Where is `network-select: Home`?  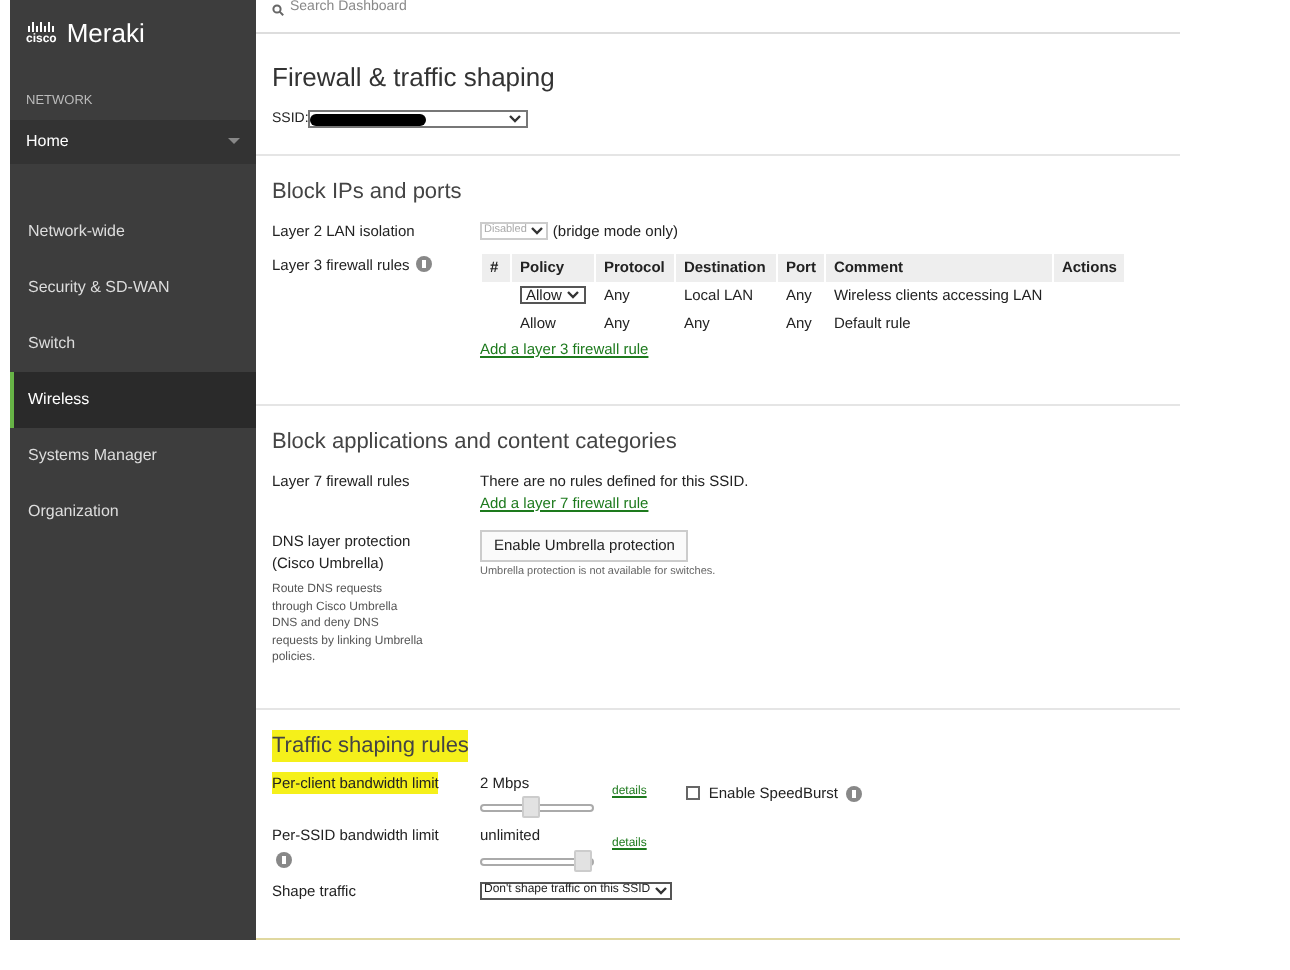
network-select: Home is located at coordinates (133, 141).